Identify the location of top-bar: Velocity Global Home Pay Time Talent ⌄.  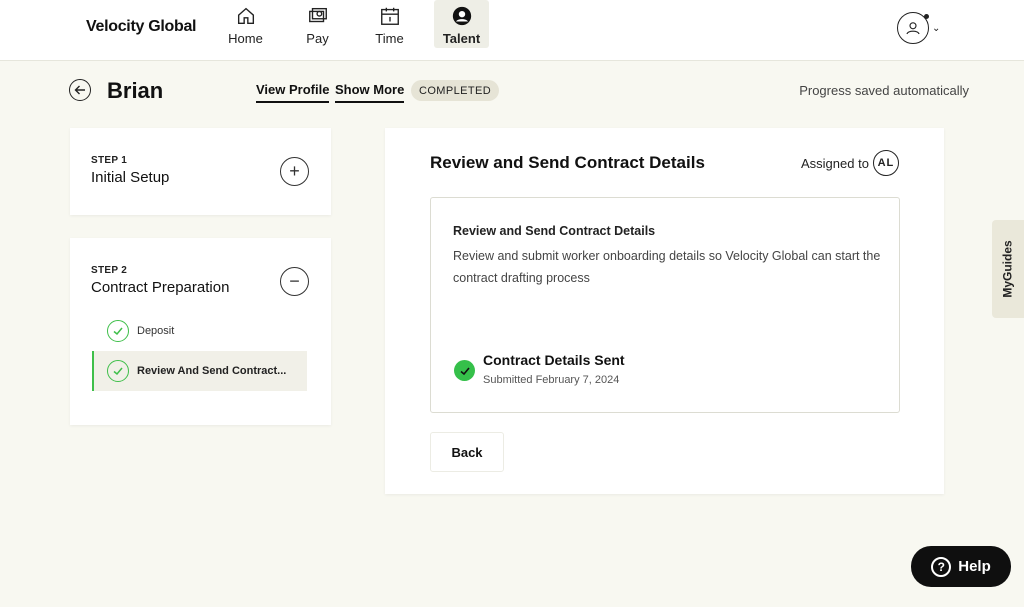
(512, 30).